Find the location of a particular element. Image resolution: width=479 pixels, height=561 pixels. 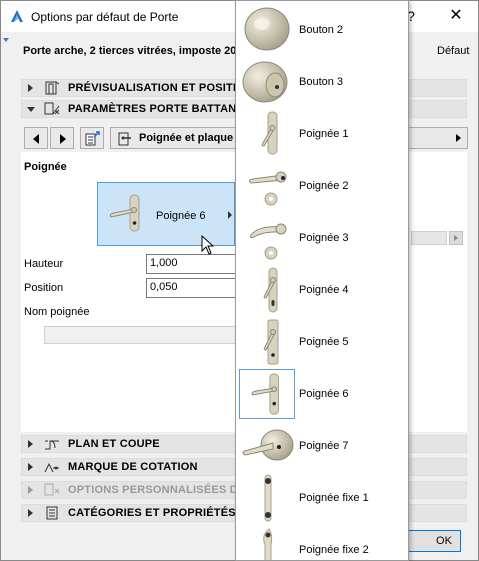

item-label: Poignée 2 is located at coordinates (324, 186).